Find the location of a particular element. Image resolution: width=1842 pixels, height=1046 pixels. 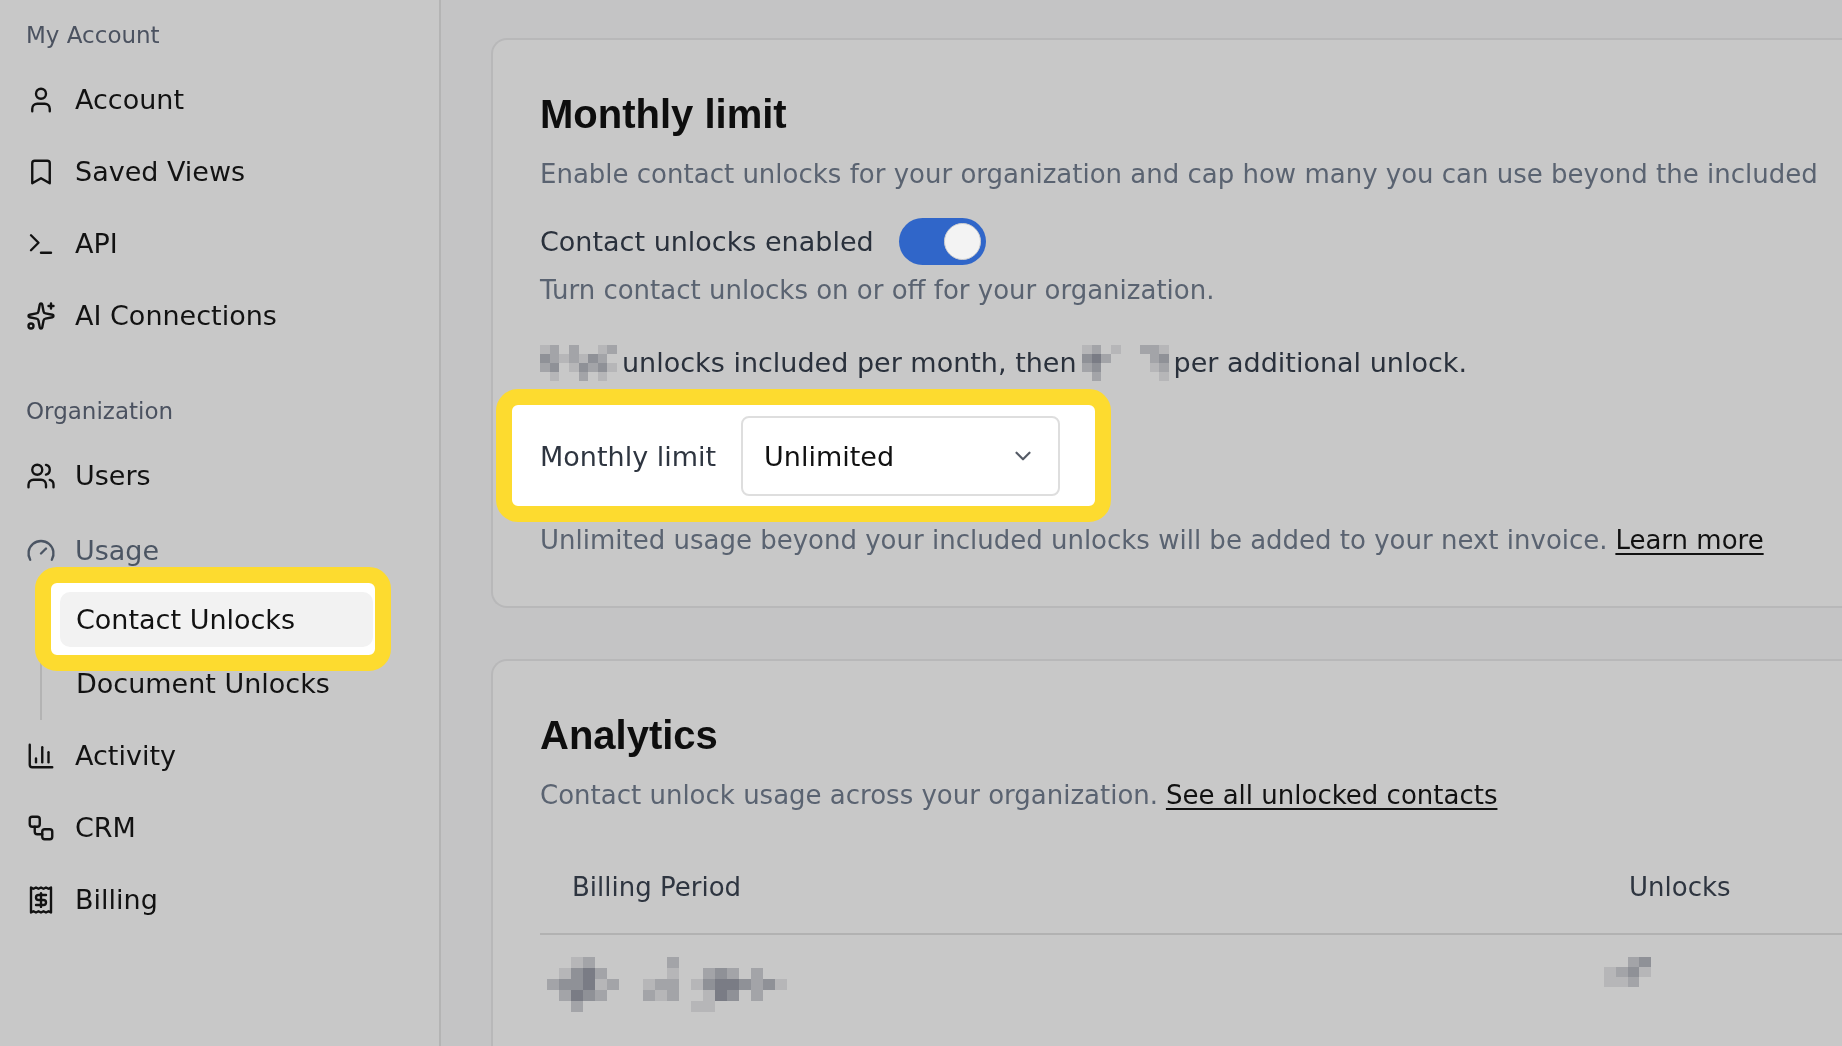

subnav-item: Contact Unlocks is located at coordinates (216, 619).